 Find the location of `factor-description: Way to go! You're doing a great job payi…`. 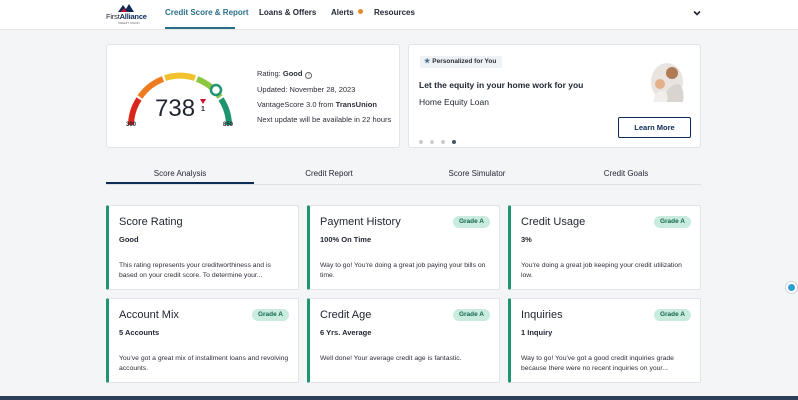

factor-description: Way to go! You're doing a great job payi… is located at coordinates (403, 270).